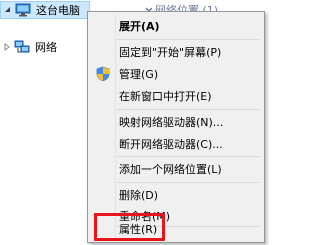  I want to click on tree-item-network: 网络, so click(28, 47).